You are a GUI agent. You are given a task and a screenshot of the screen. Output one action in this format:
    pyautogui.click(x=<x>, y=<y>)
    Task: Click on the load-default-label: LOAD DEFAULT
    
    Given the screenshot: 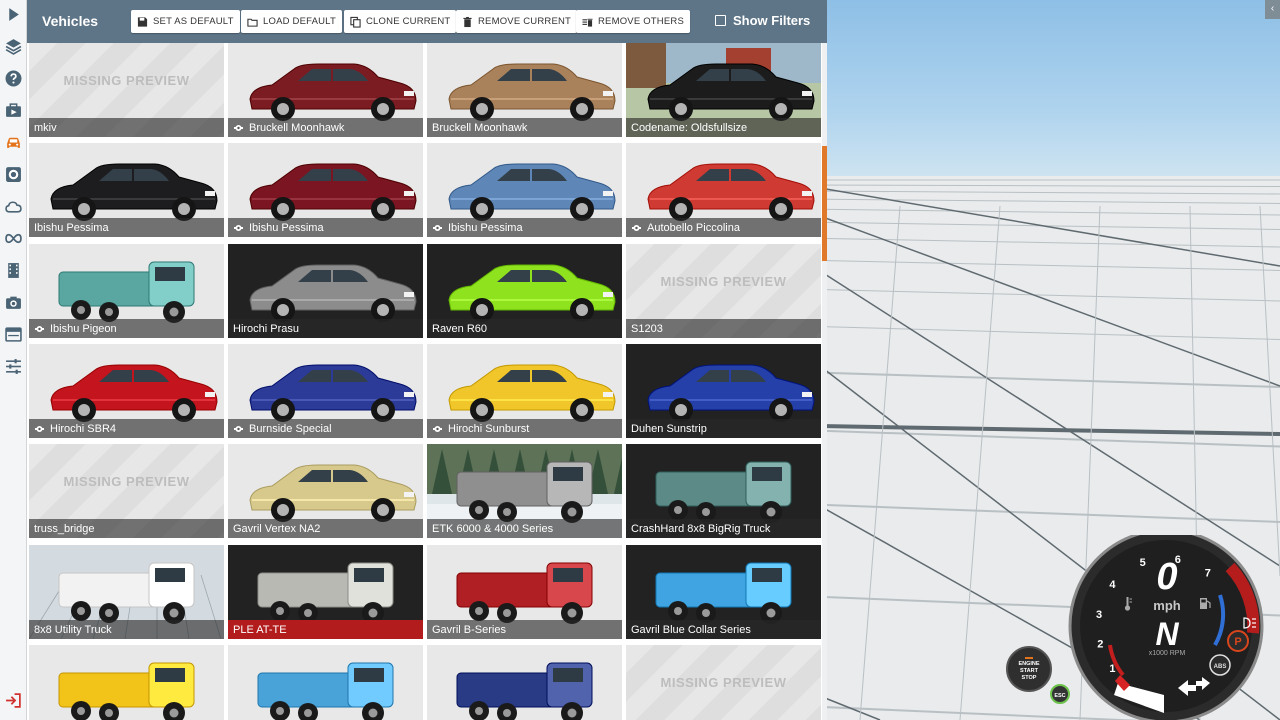 What is the action you would take?
    pyautogui.click(x=299, y=21)
    